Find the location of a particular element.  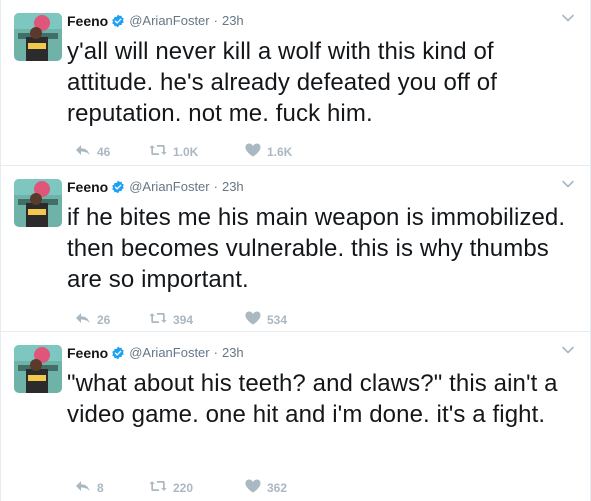

reply-count: 46 is located at coordinates (104, 151).